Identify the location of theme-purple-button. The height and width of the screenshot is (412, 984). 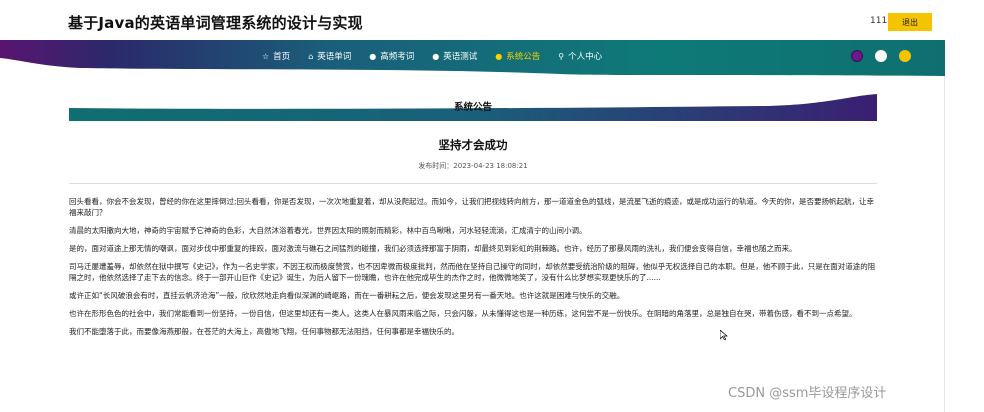
(857, 56).